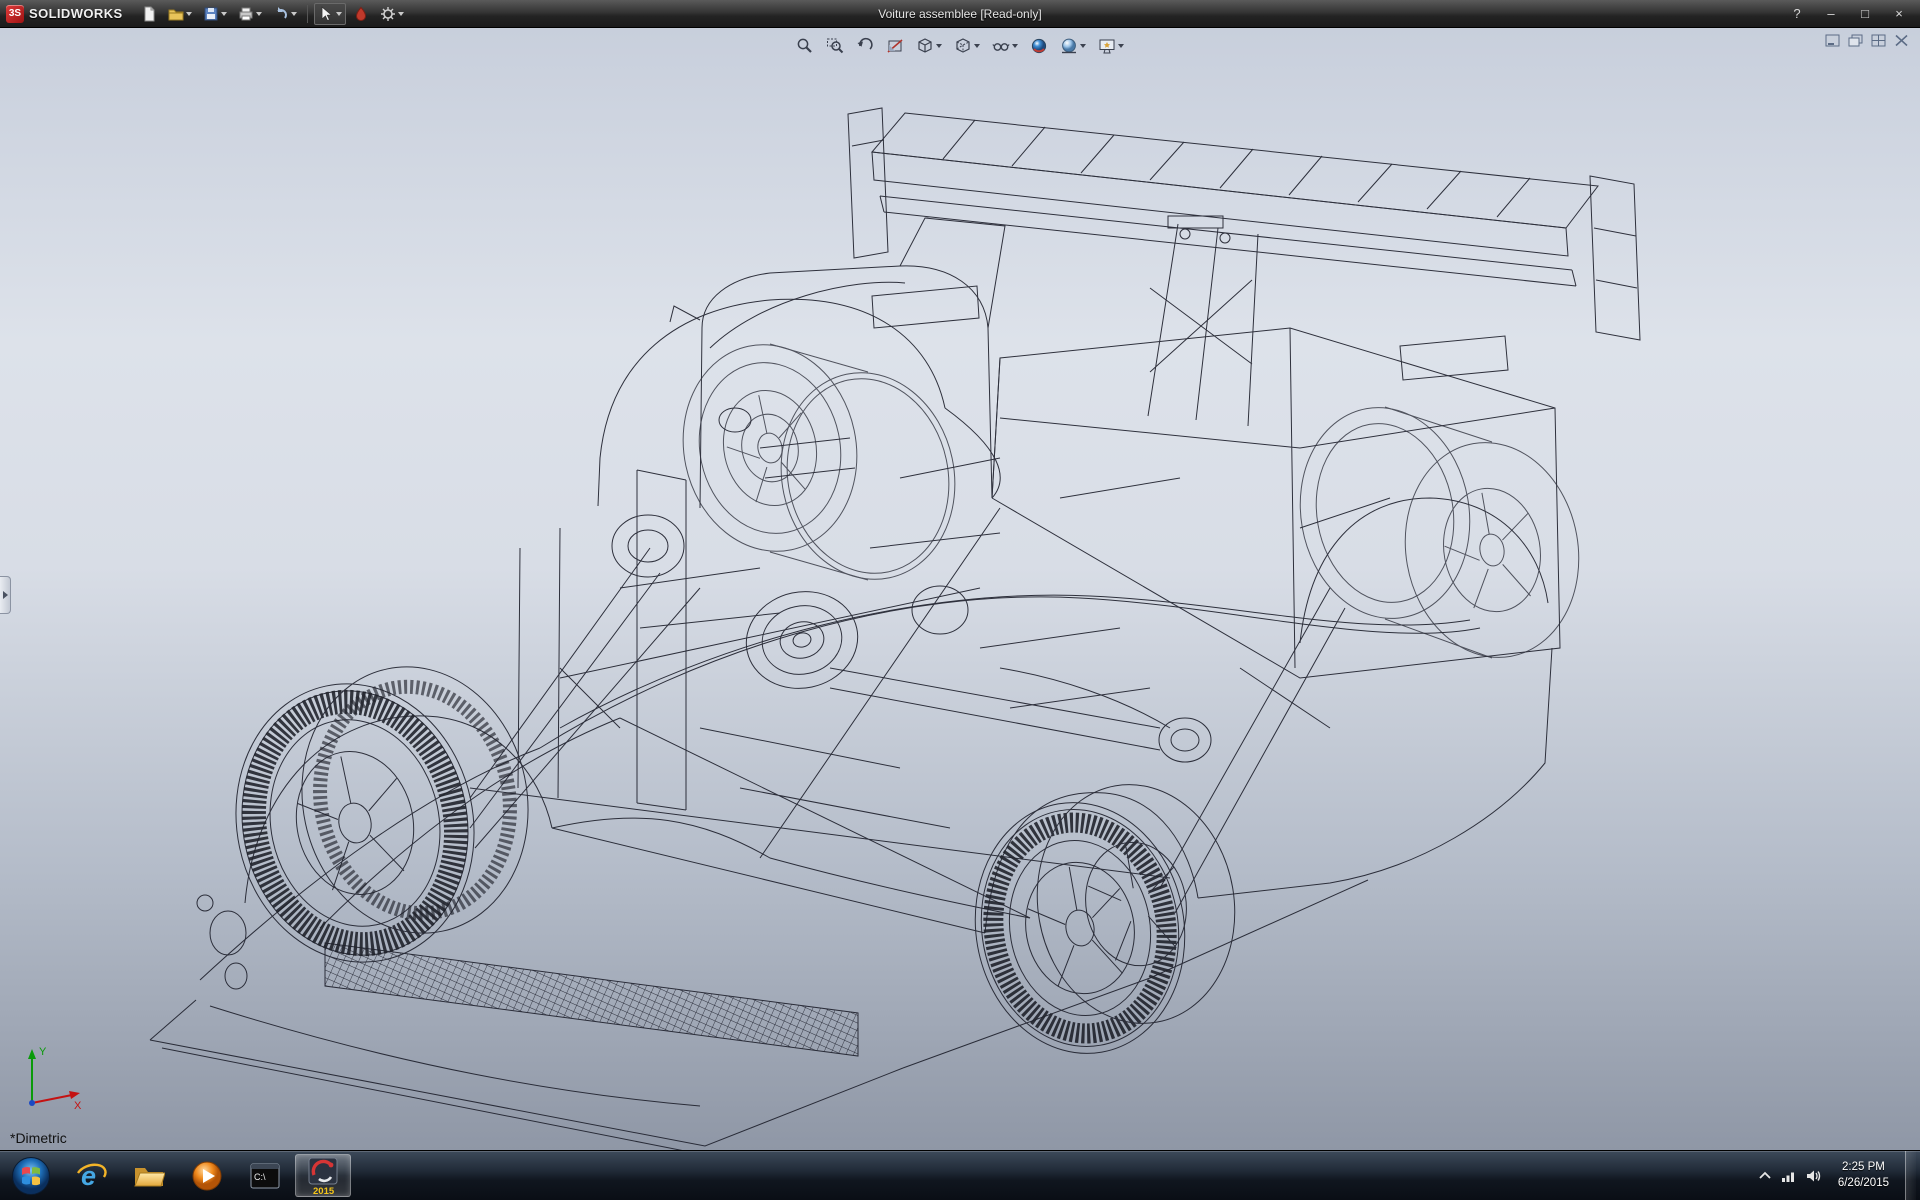  Describe the element at coordinates (43, 1052) in the screenshot. I see `triad-y-label: Y` at that location.